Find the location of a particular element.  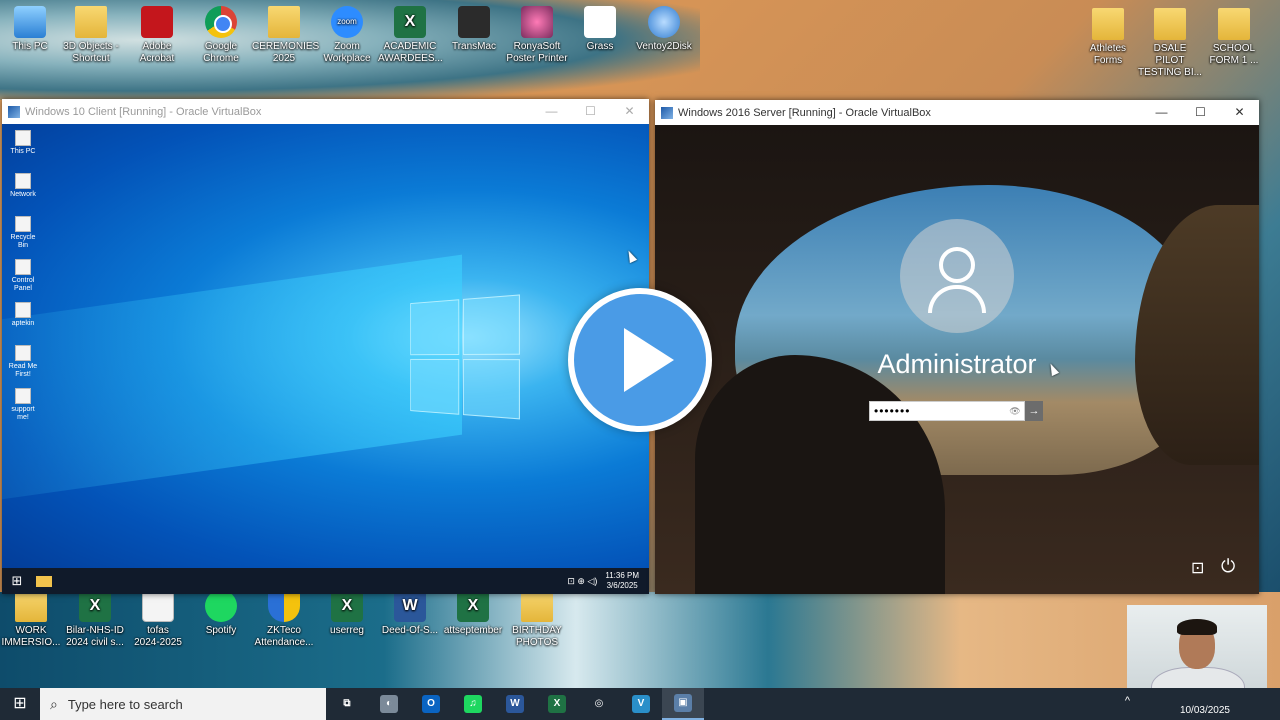

word-icon: W is located at coordinates (410, 606).